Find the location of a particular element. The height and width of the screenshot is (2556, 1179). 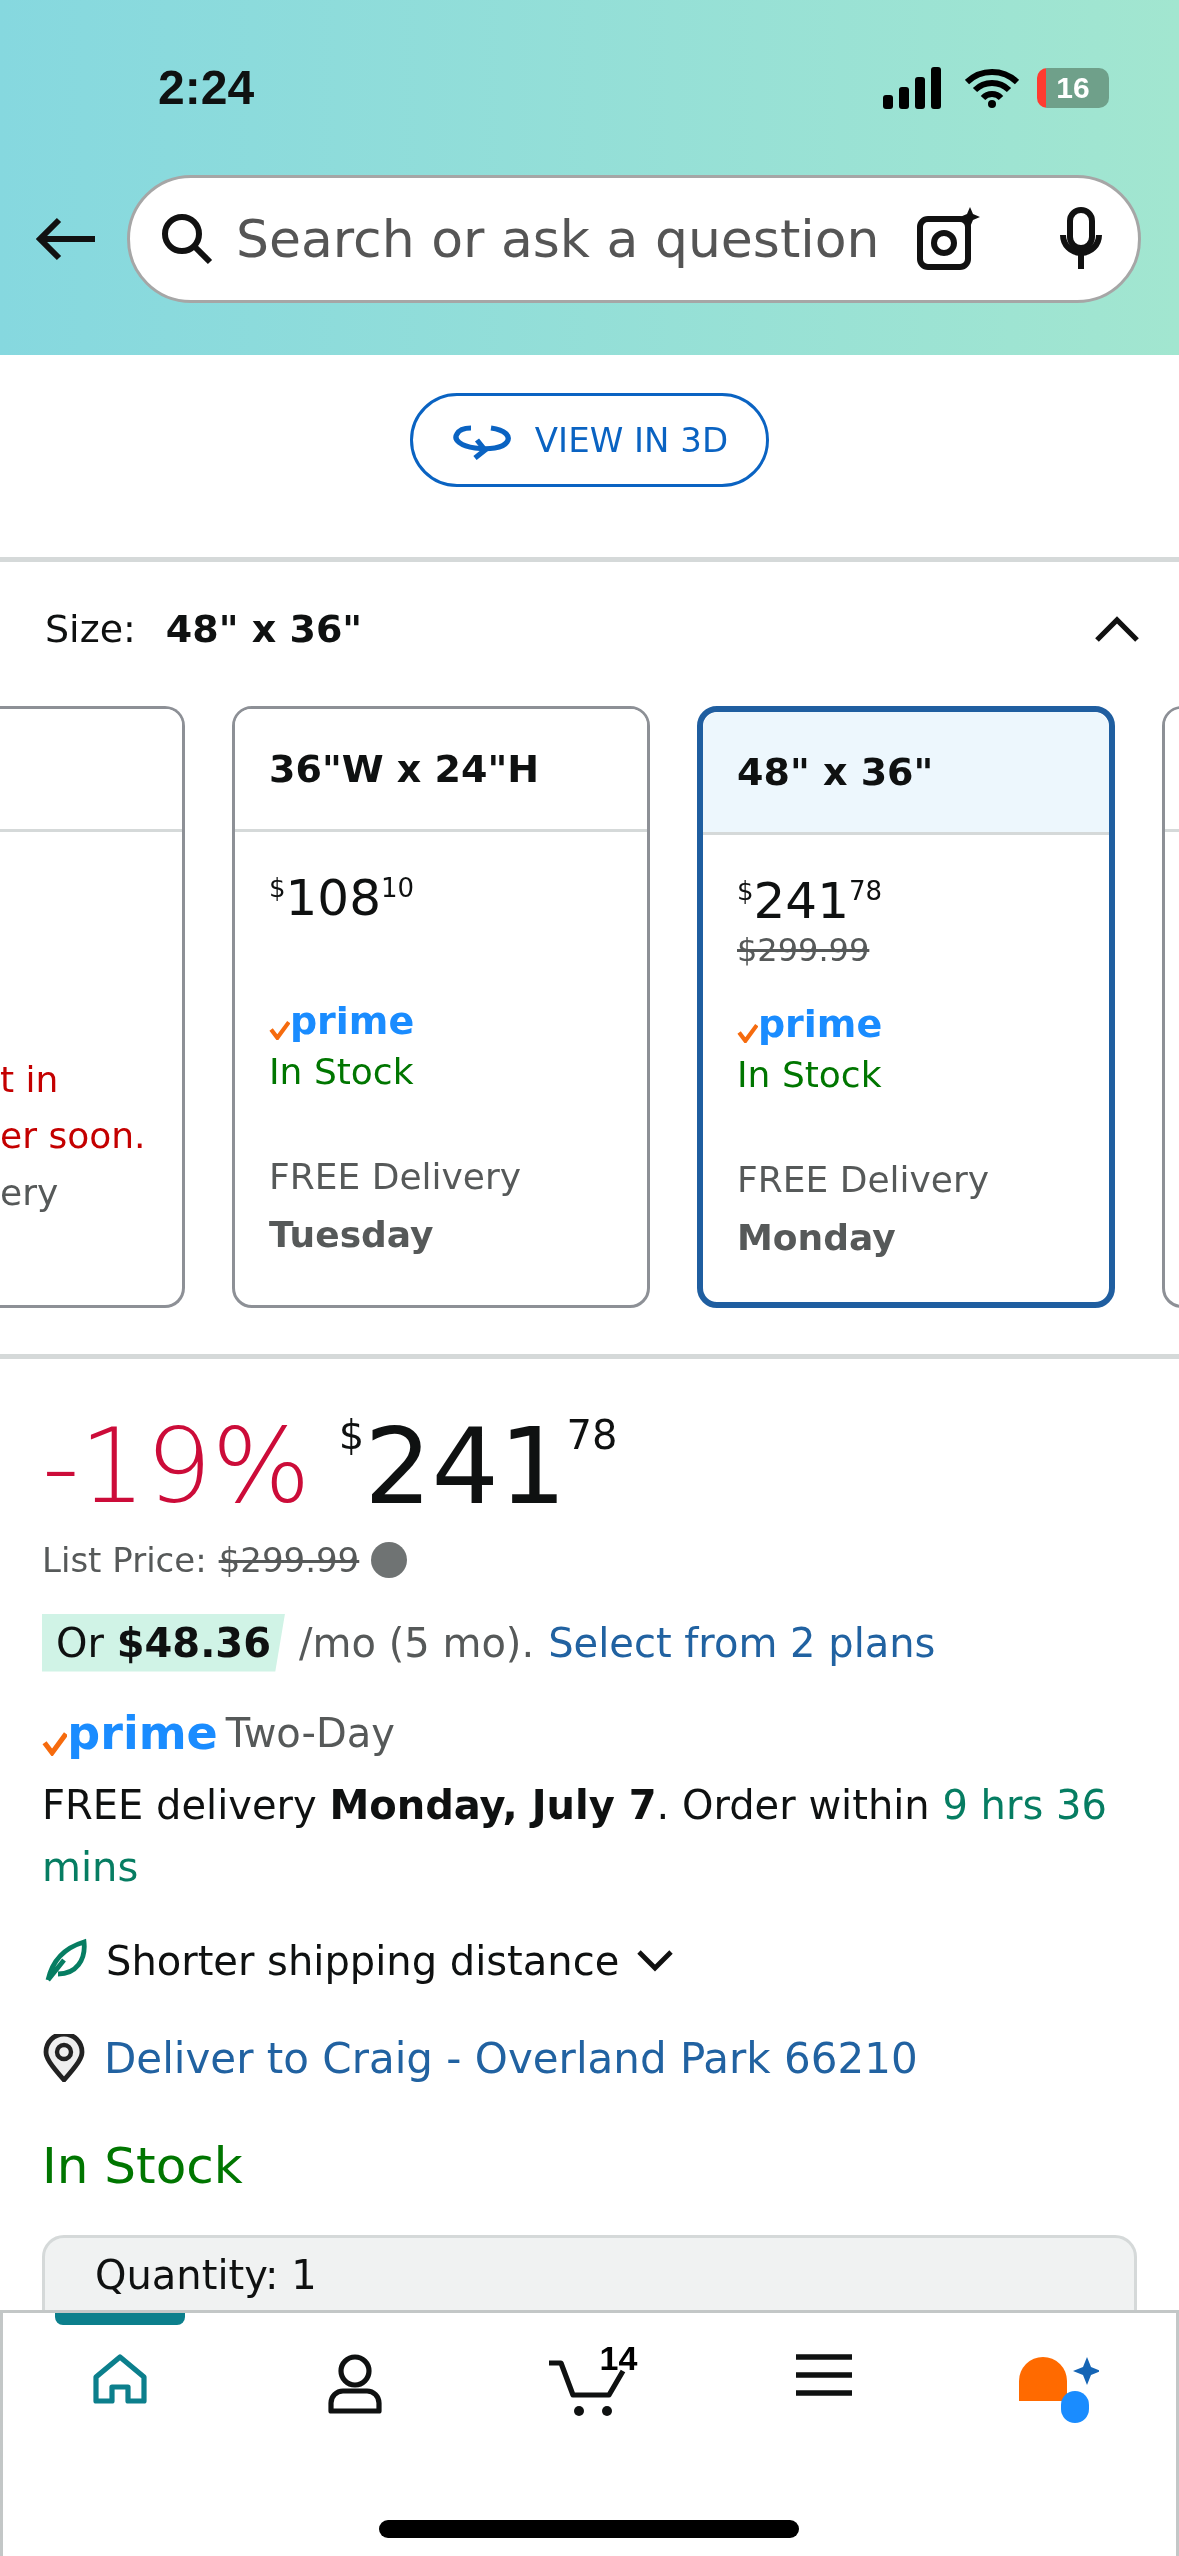

search-bar: Search or ask a question is located at coordinates (634, 239).